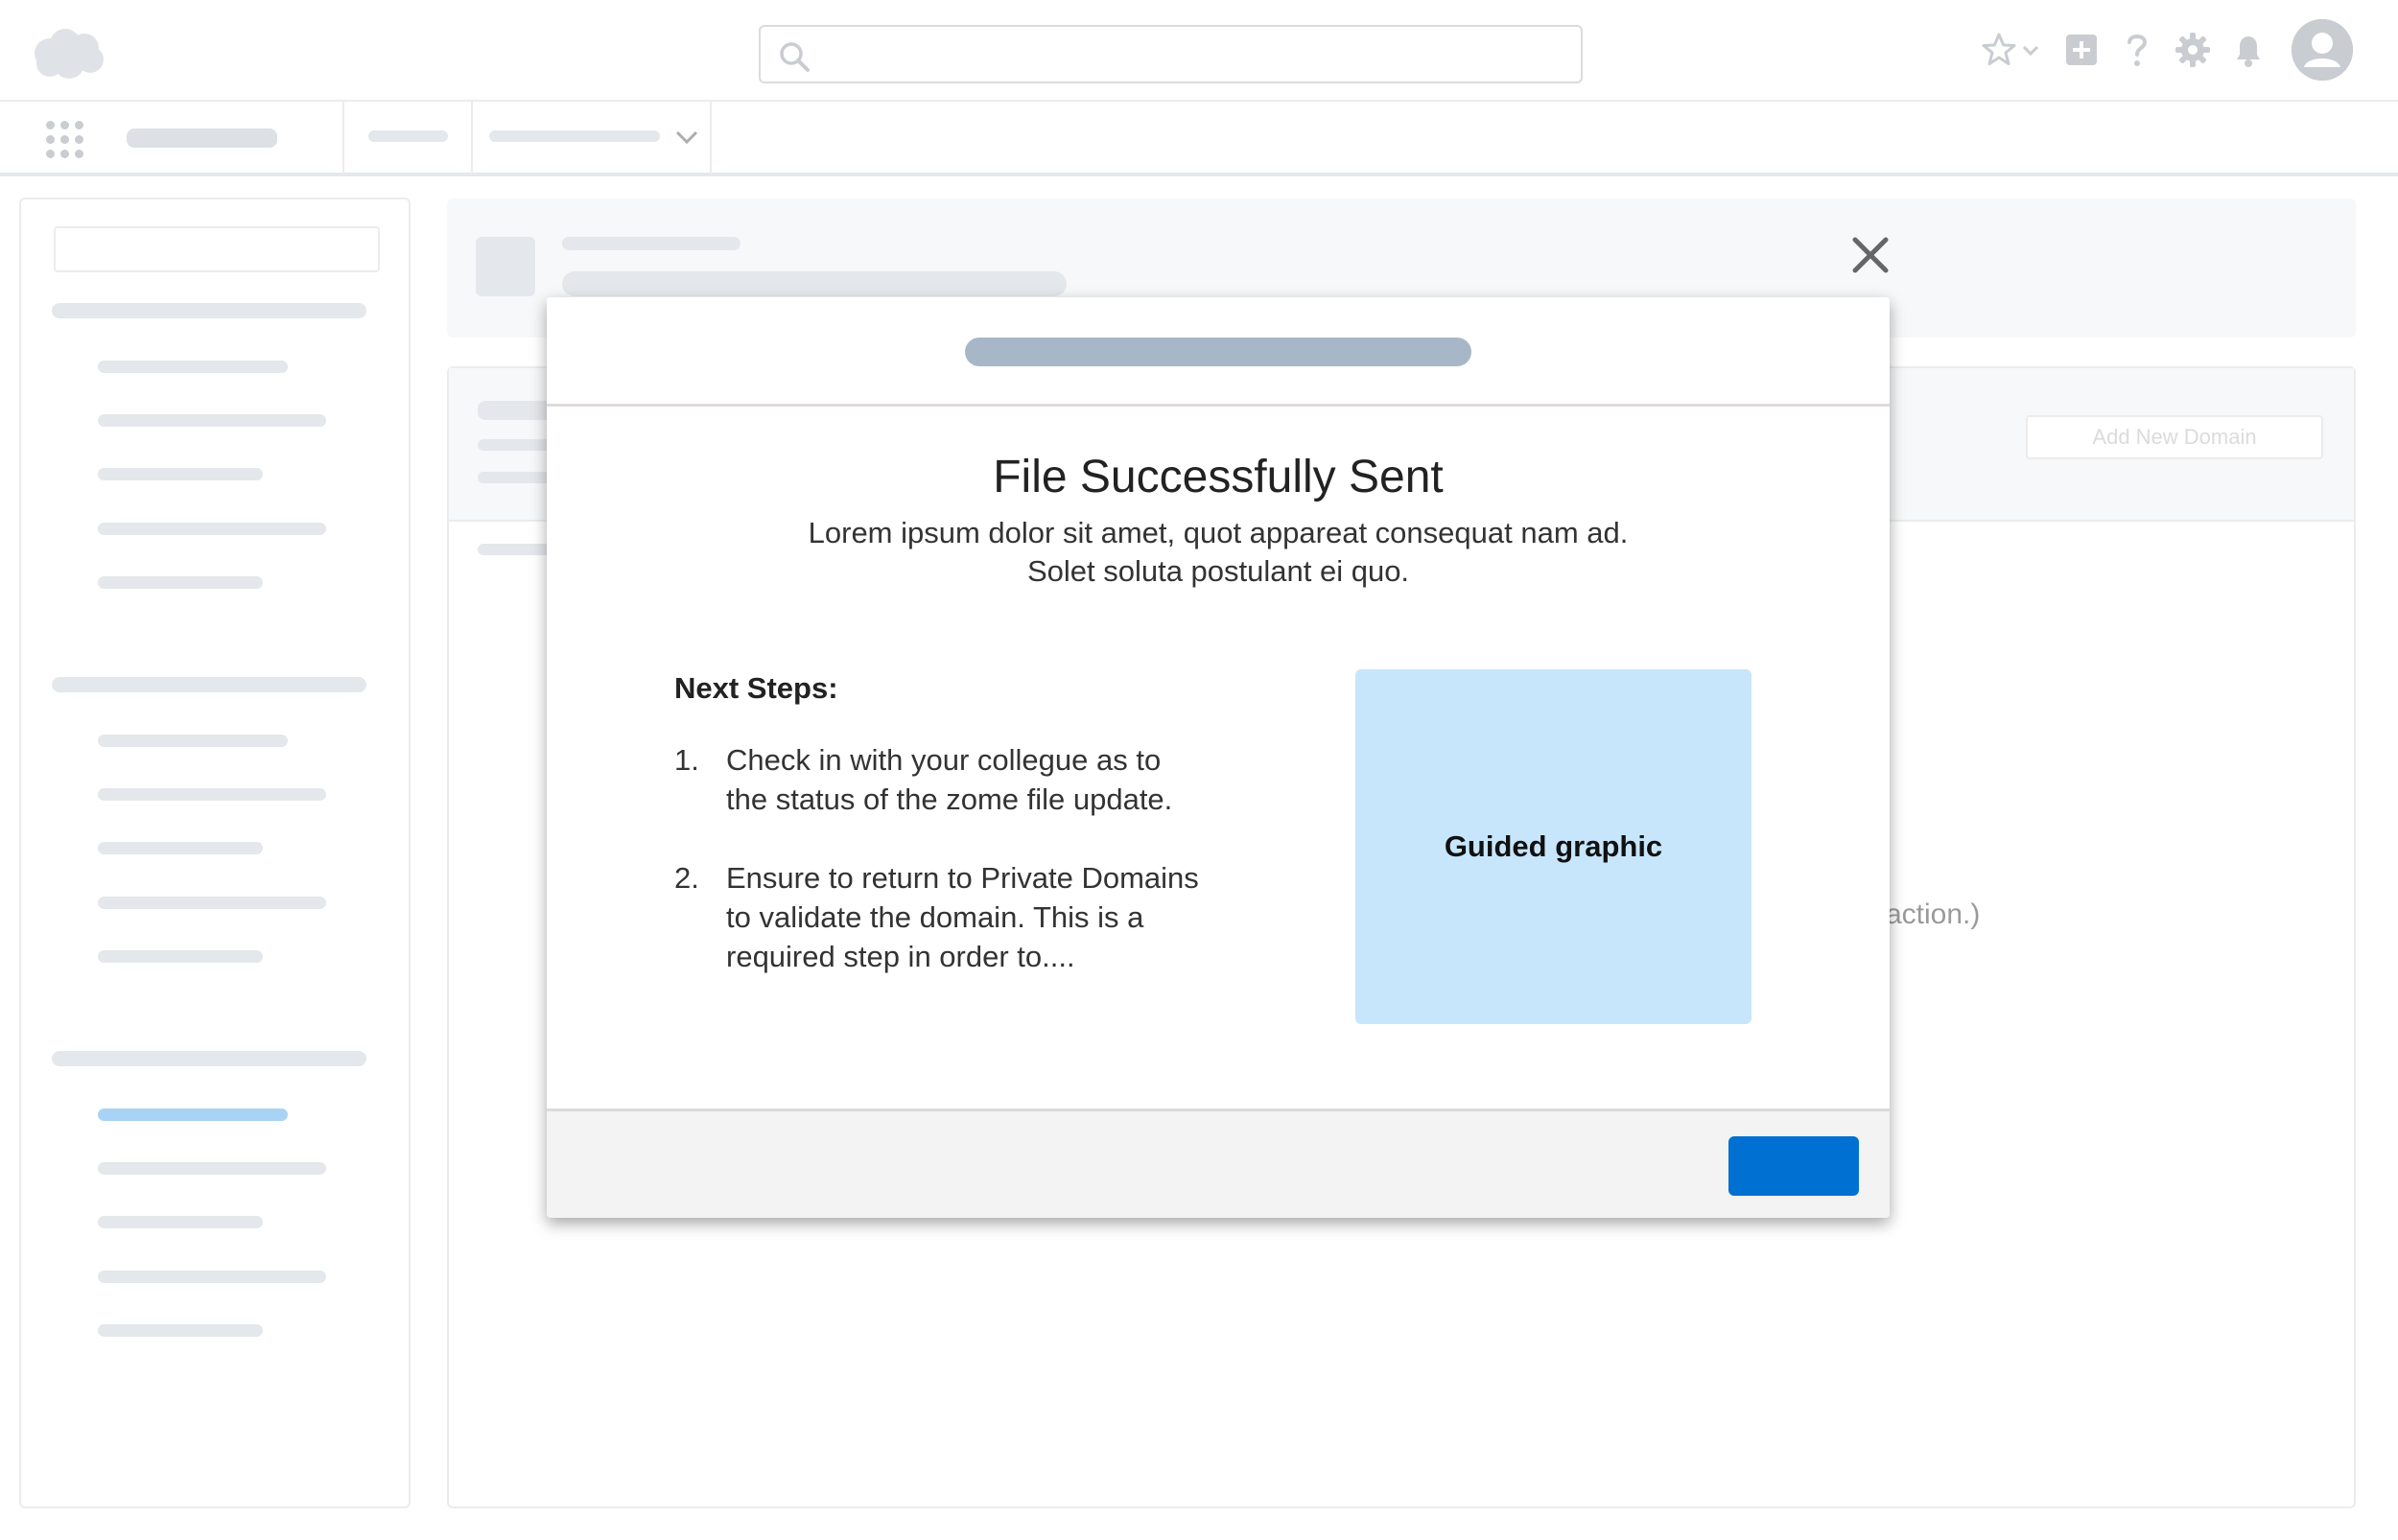 Image resolution: width=2398 pixels, height=1540 pixels. I want to click on global-header, so click(1199, 50).